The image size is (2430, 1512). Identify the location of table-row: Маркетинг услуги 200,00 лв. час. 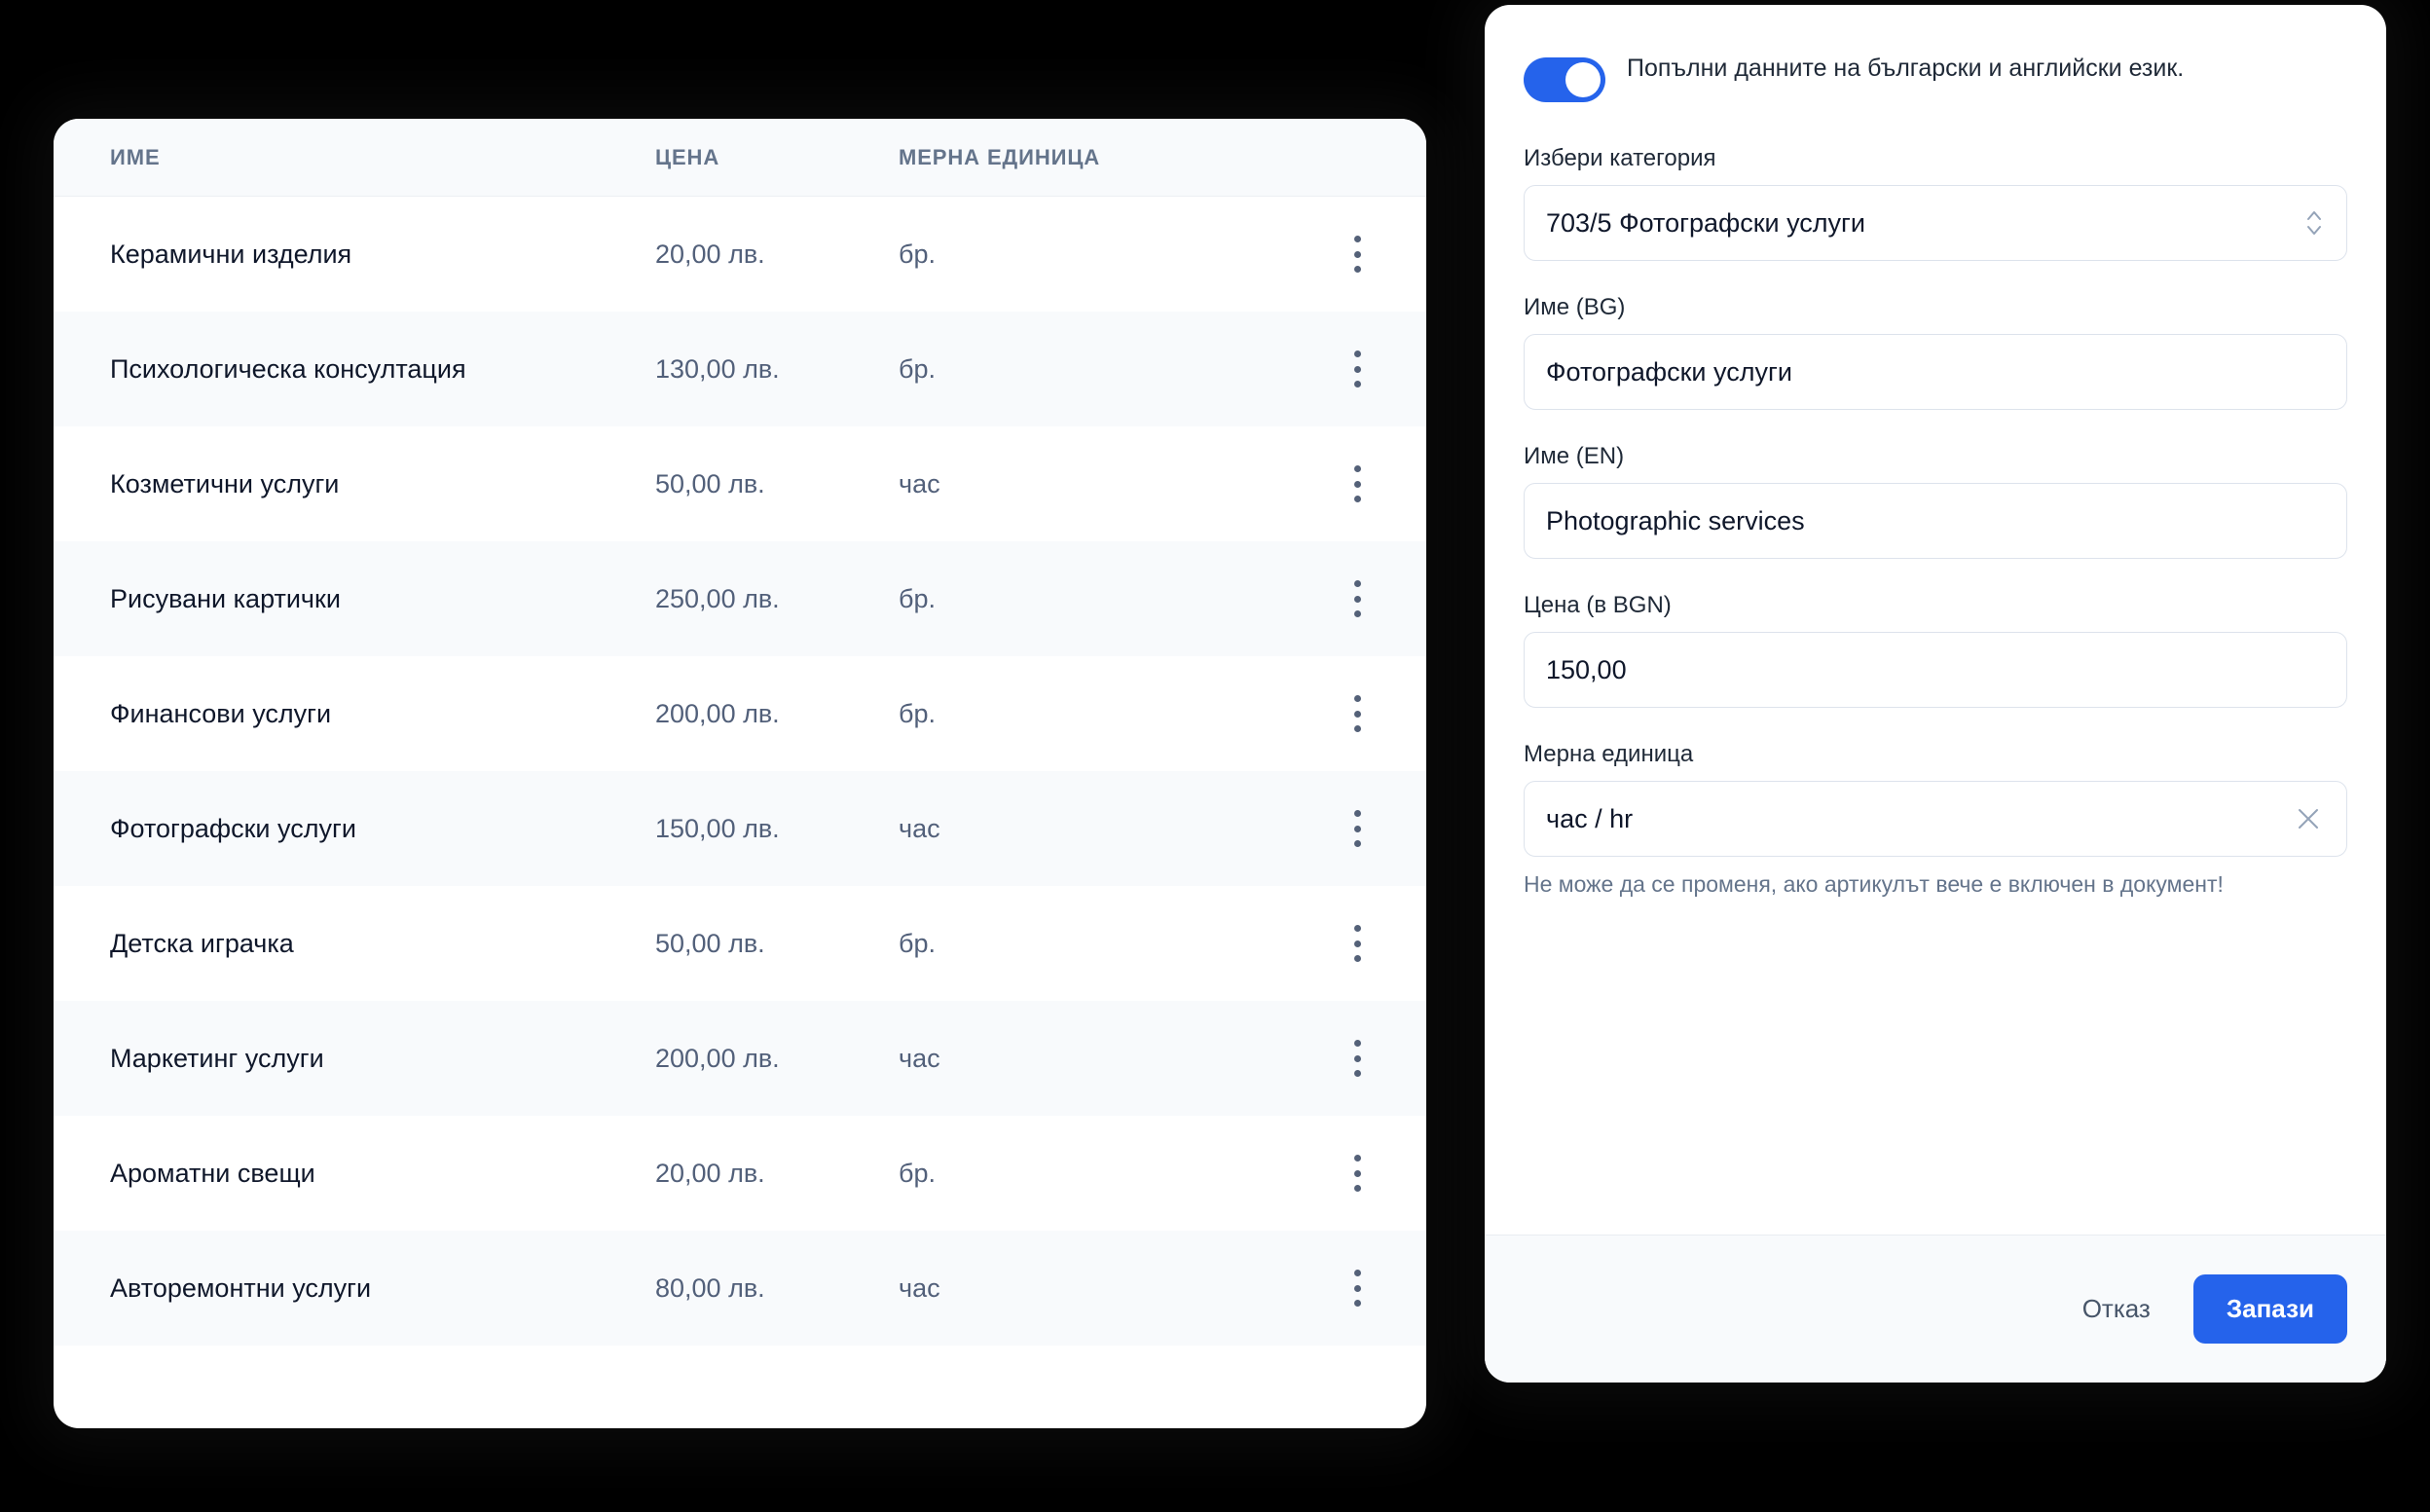
(740, 1058).